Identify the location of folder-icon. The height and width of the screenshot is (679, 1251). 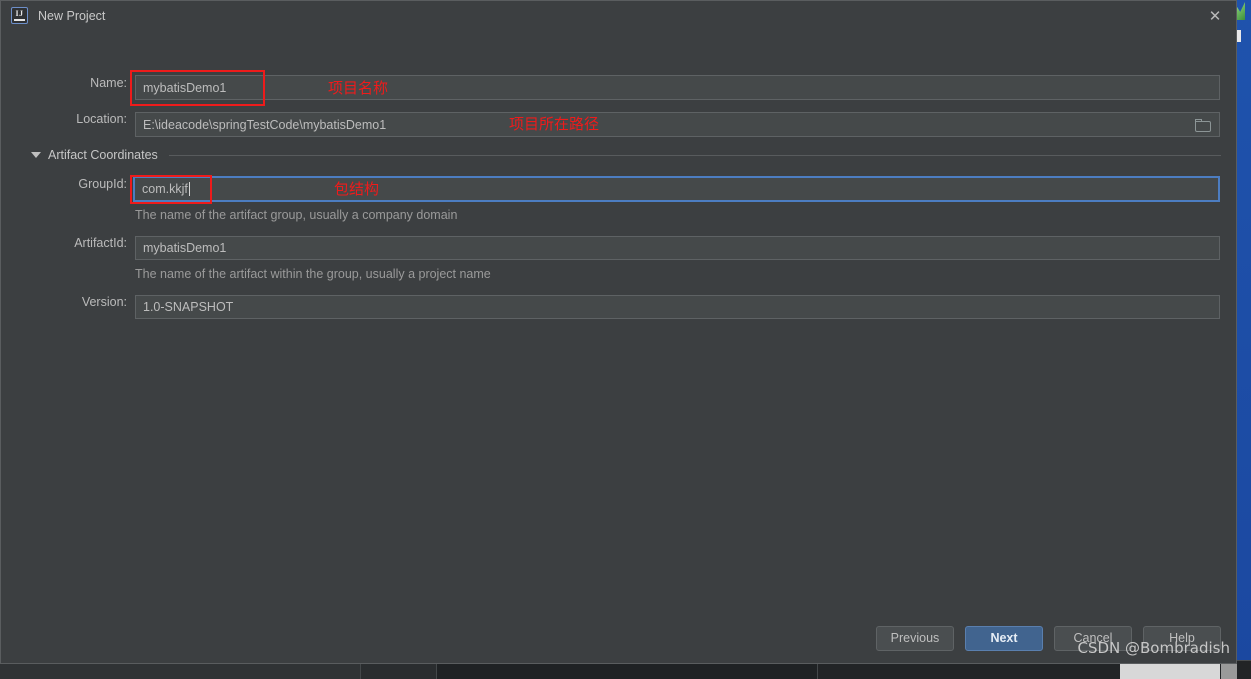
(1203, 125).